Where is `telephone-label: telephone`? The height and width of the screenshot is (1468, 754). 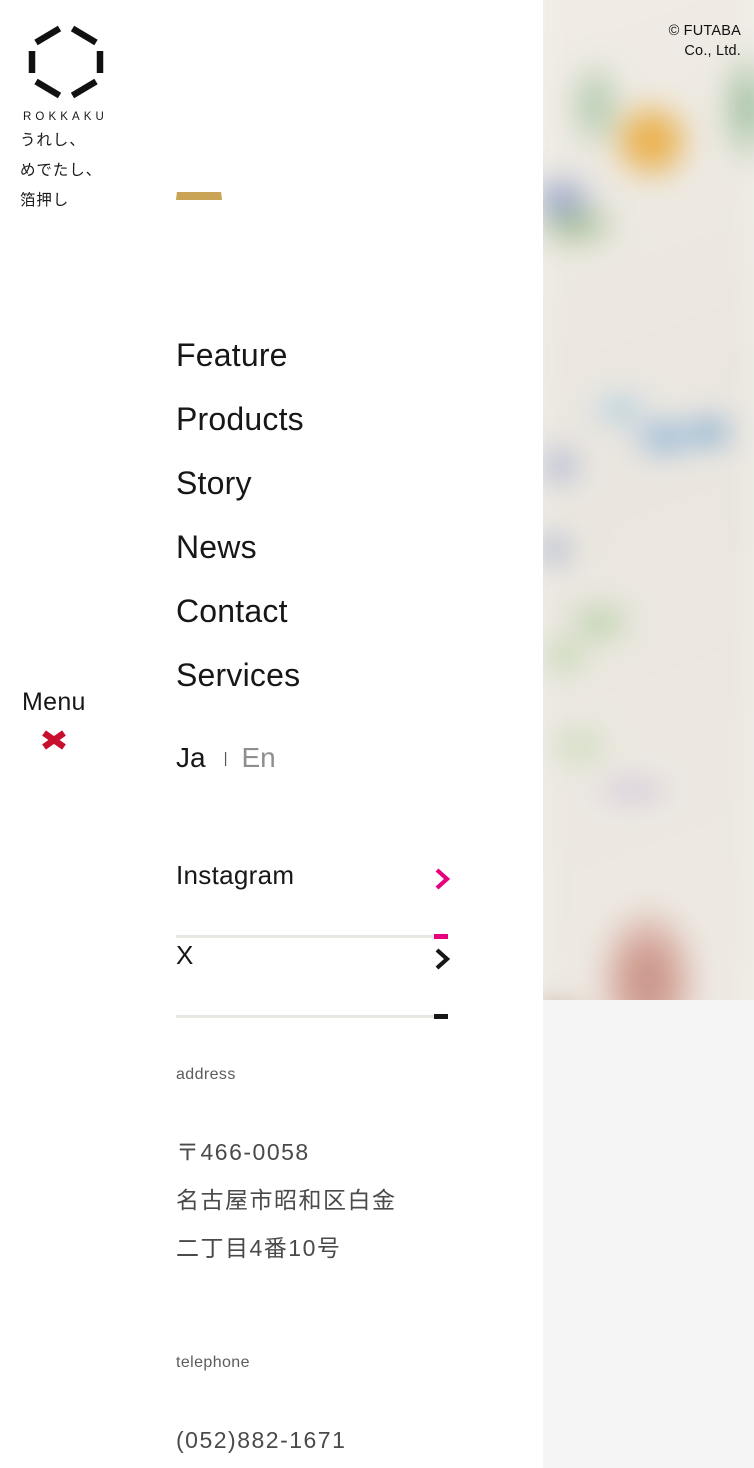
telephone-label: telephone is located at coordinates (213, 1362).